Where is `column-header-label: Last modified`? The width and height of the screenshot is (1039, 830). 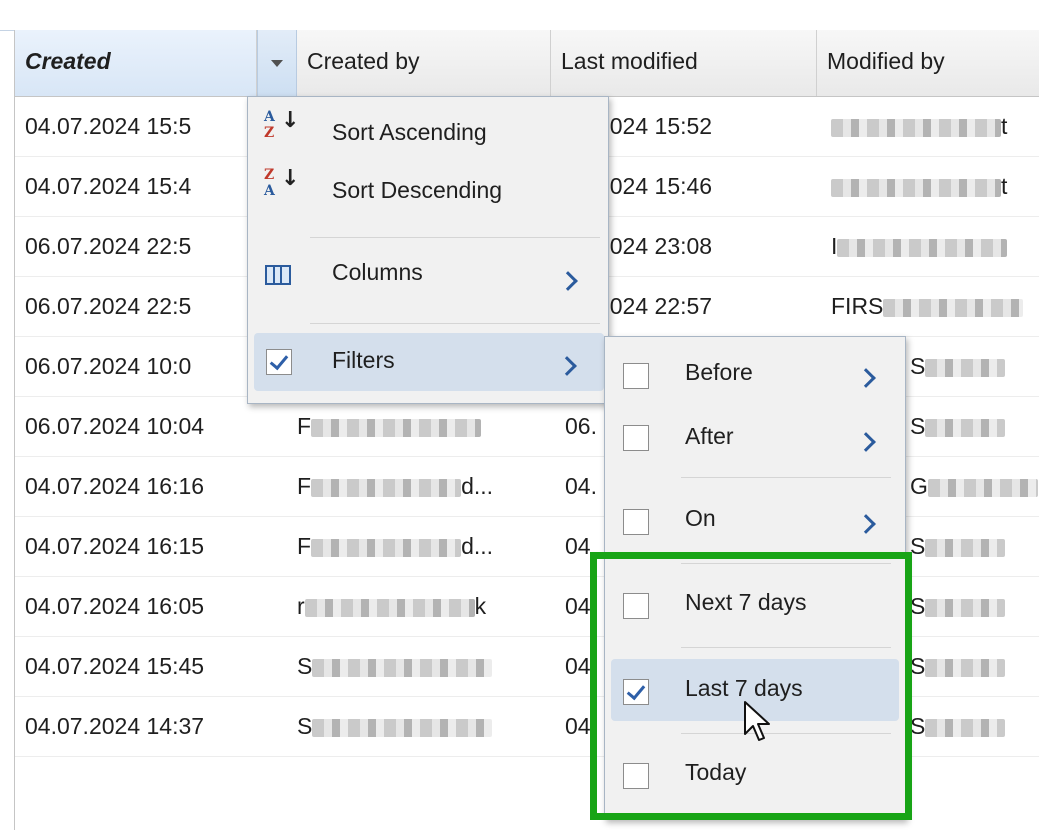 column-header-label: Last modified is located at coordinates (629, 61).